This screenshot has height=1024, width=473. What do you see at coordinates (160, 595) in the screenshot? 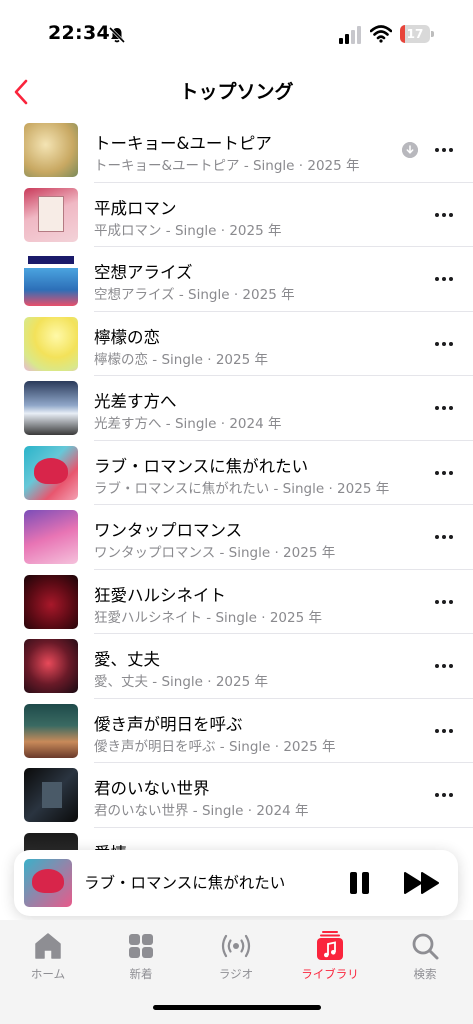
I see `song-title: 狂愛ハルシネイト` at bounding box center [160, 595].